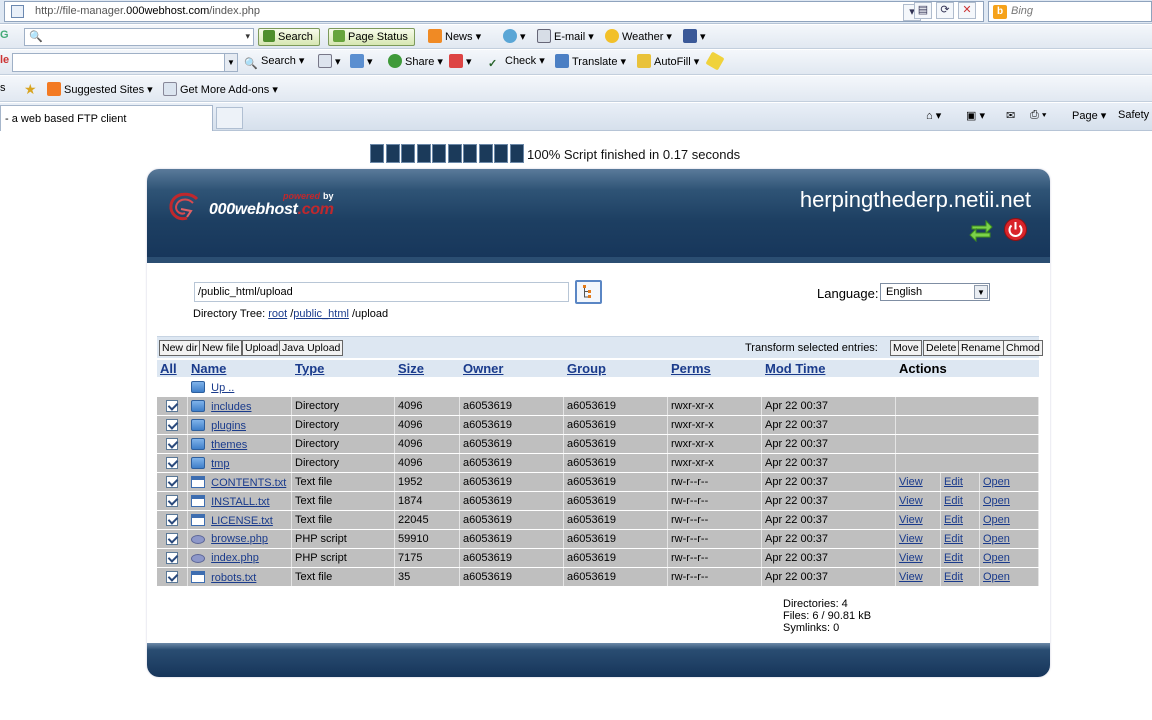 This screenshot has height=720, width=1152. Describe the element at coordinates (715, 368) in the screenshot. I see `sort-perms-link: Perms` at that location.